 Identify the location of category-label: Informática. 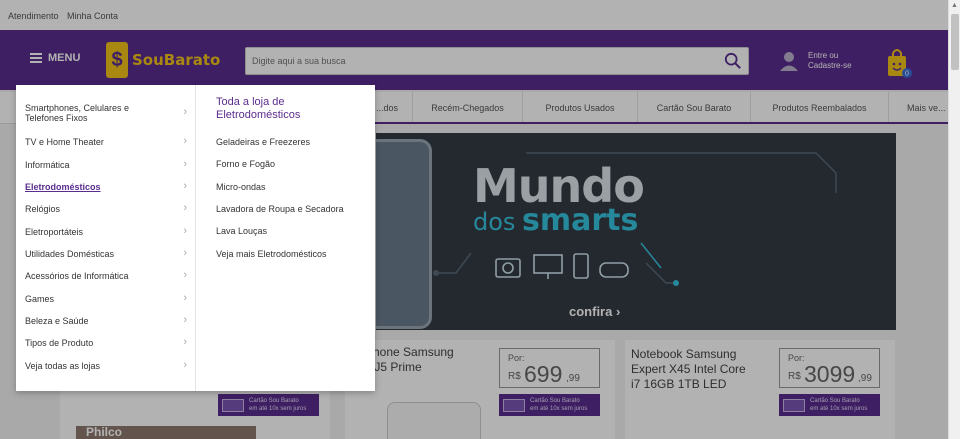
(47, 165).